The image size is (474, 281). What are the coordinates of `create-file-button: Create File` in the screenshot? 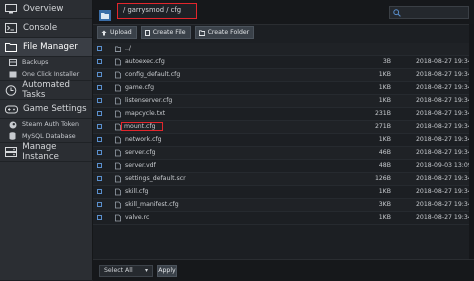 It's located at (165, 32).